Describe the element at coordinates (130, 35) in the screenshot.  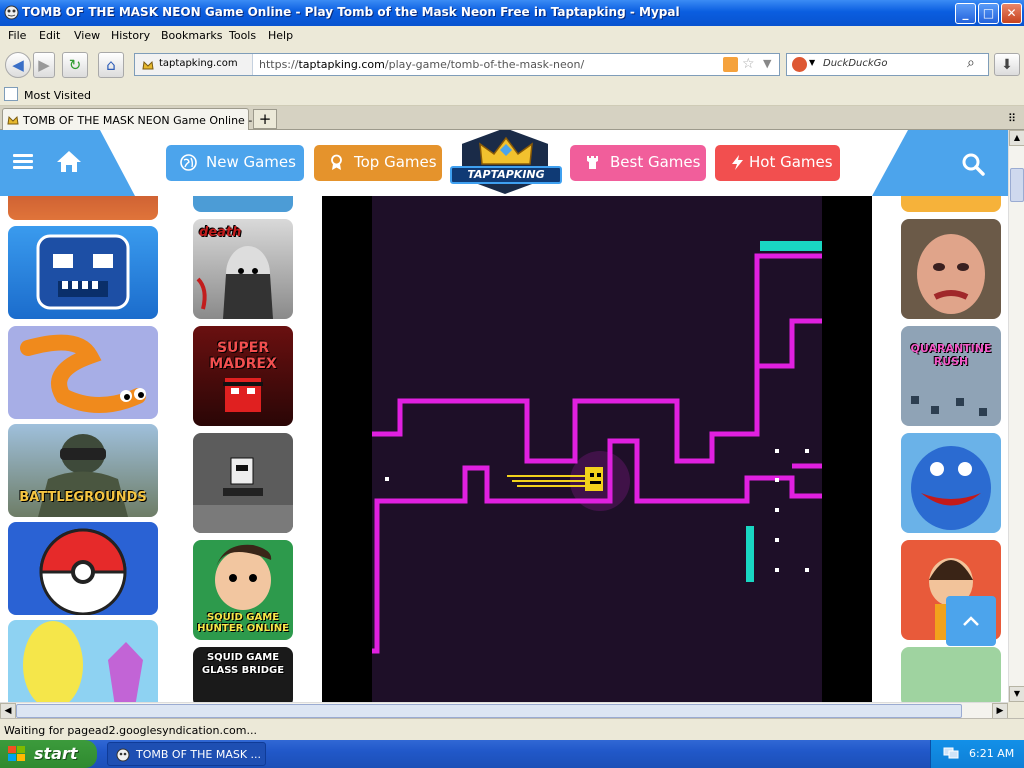
I see `menu-history: History` at that location.